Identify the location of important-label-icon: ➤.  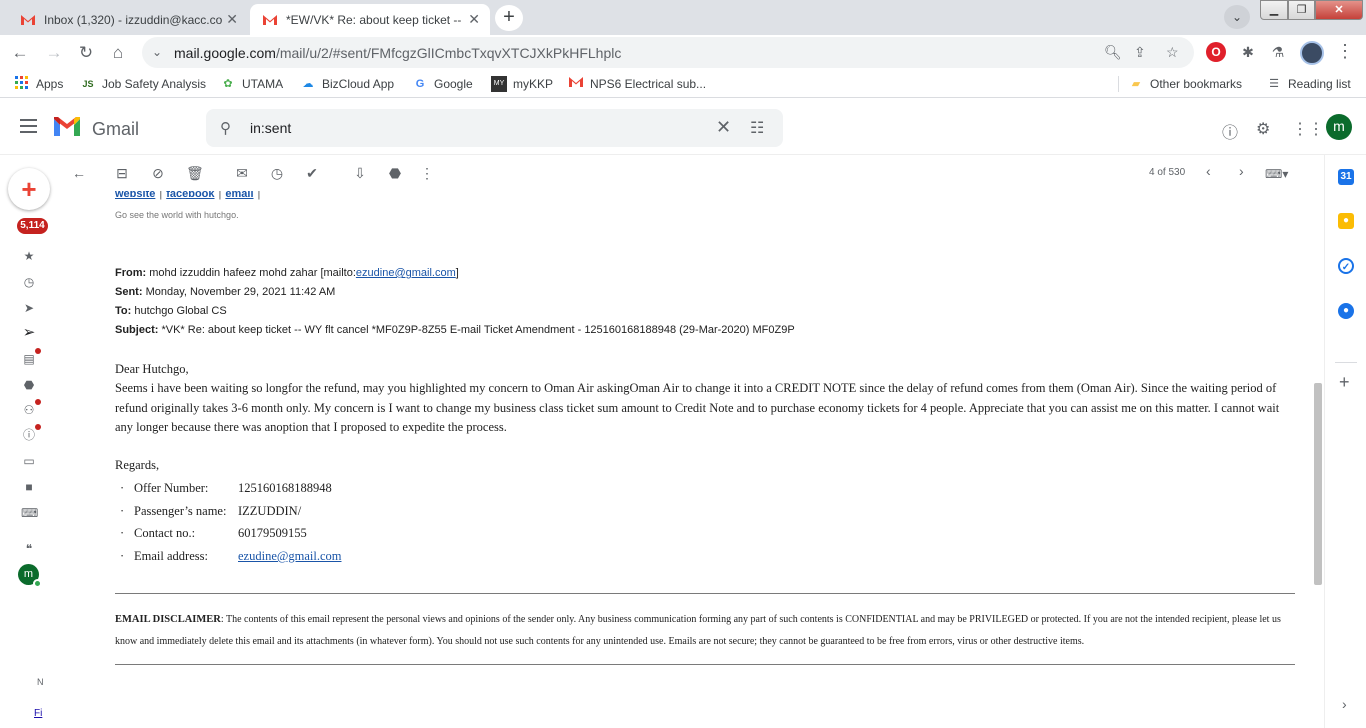
(29, 308).